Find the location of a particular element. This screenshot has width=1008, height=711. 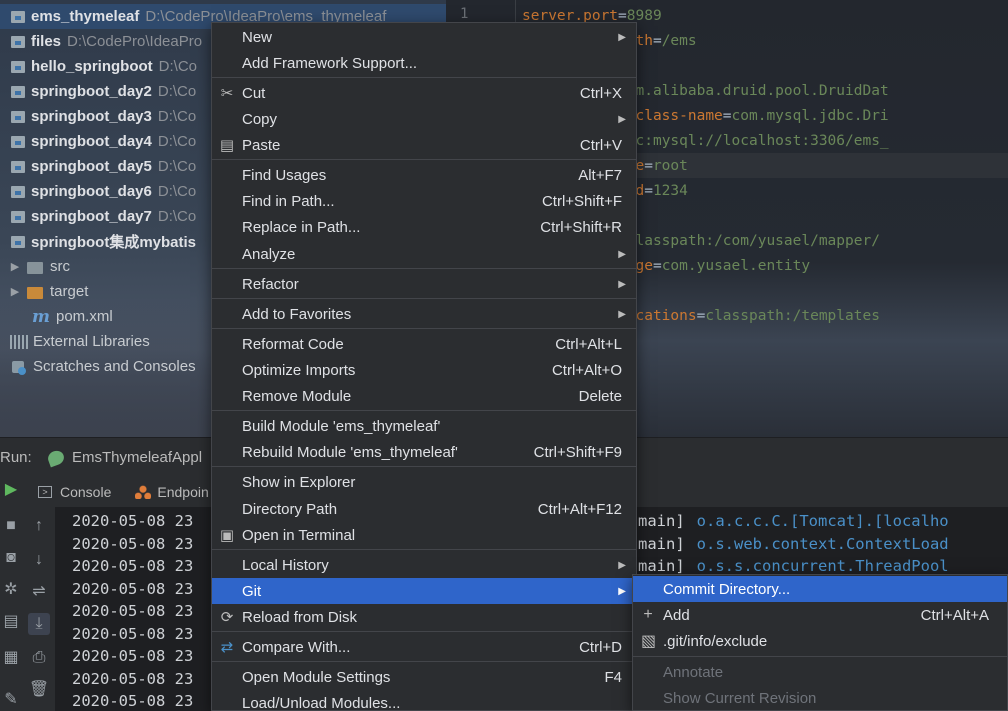

module-name: springboot_day6 is located at coordinates (91, 191).